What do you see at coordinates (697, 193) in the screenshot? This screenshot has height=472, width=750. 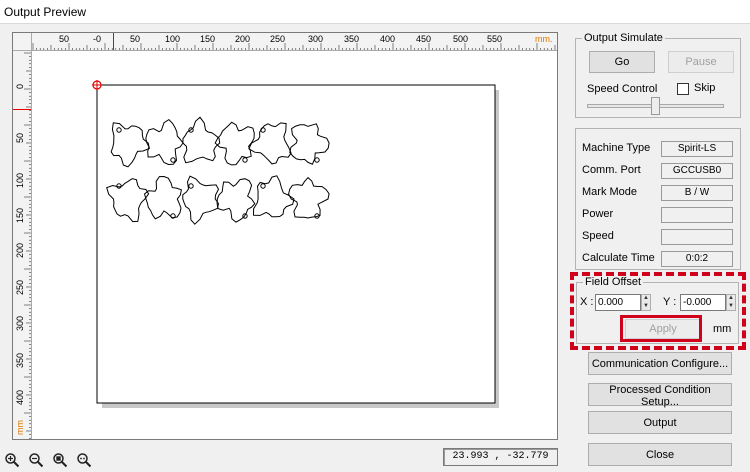 I see `machine-info-value: B / W` at bounding box center [697, 193].